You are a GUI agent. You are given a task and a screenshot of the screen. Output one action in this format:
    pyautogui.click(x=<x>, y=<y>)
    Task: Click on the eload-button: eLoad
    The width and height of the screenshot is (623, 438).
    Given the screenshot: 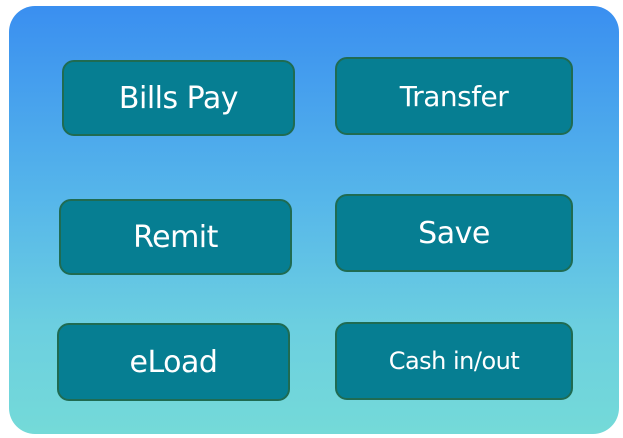 What is the action you would take?
    pyautogui.click(x=173, y=362)
    